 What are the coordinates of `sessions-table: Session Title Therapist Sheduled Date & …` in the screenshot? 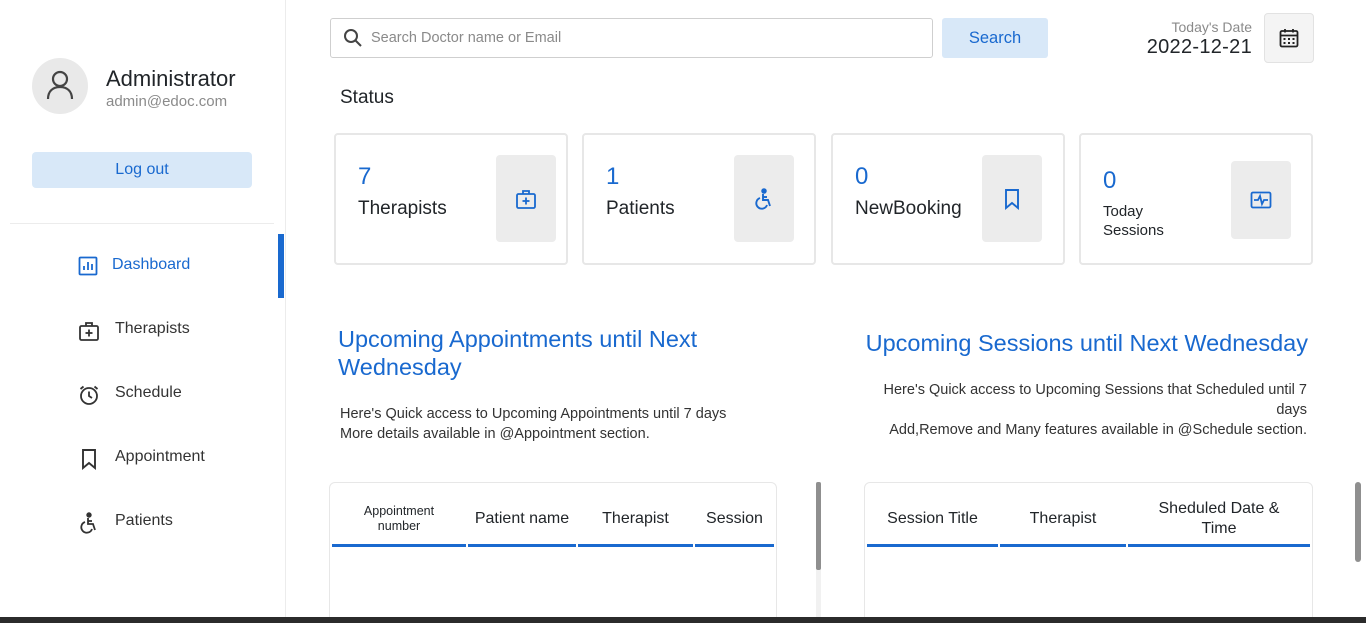 It's located at (1088, 552).